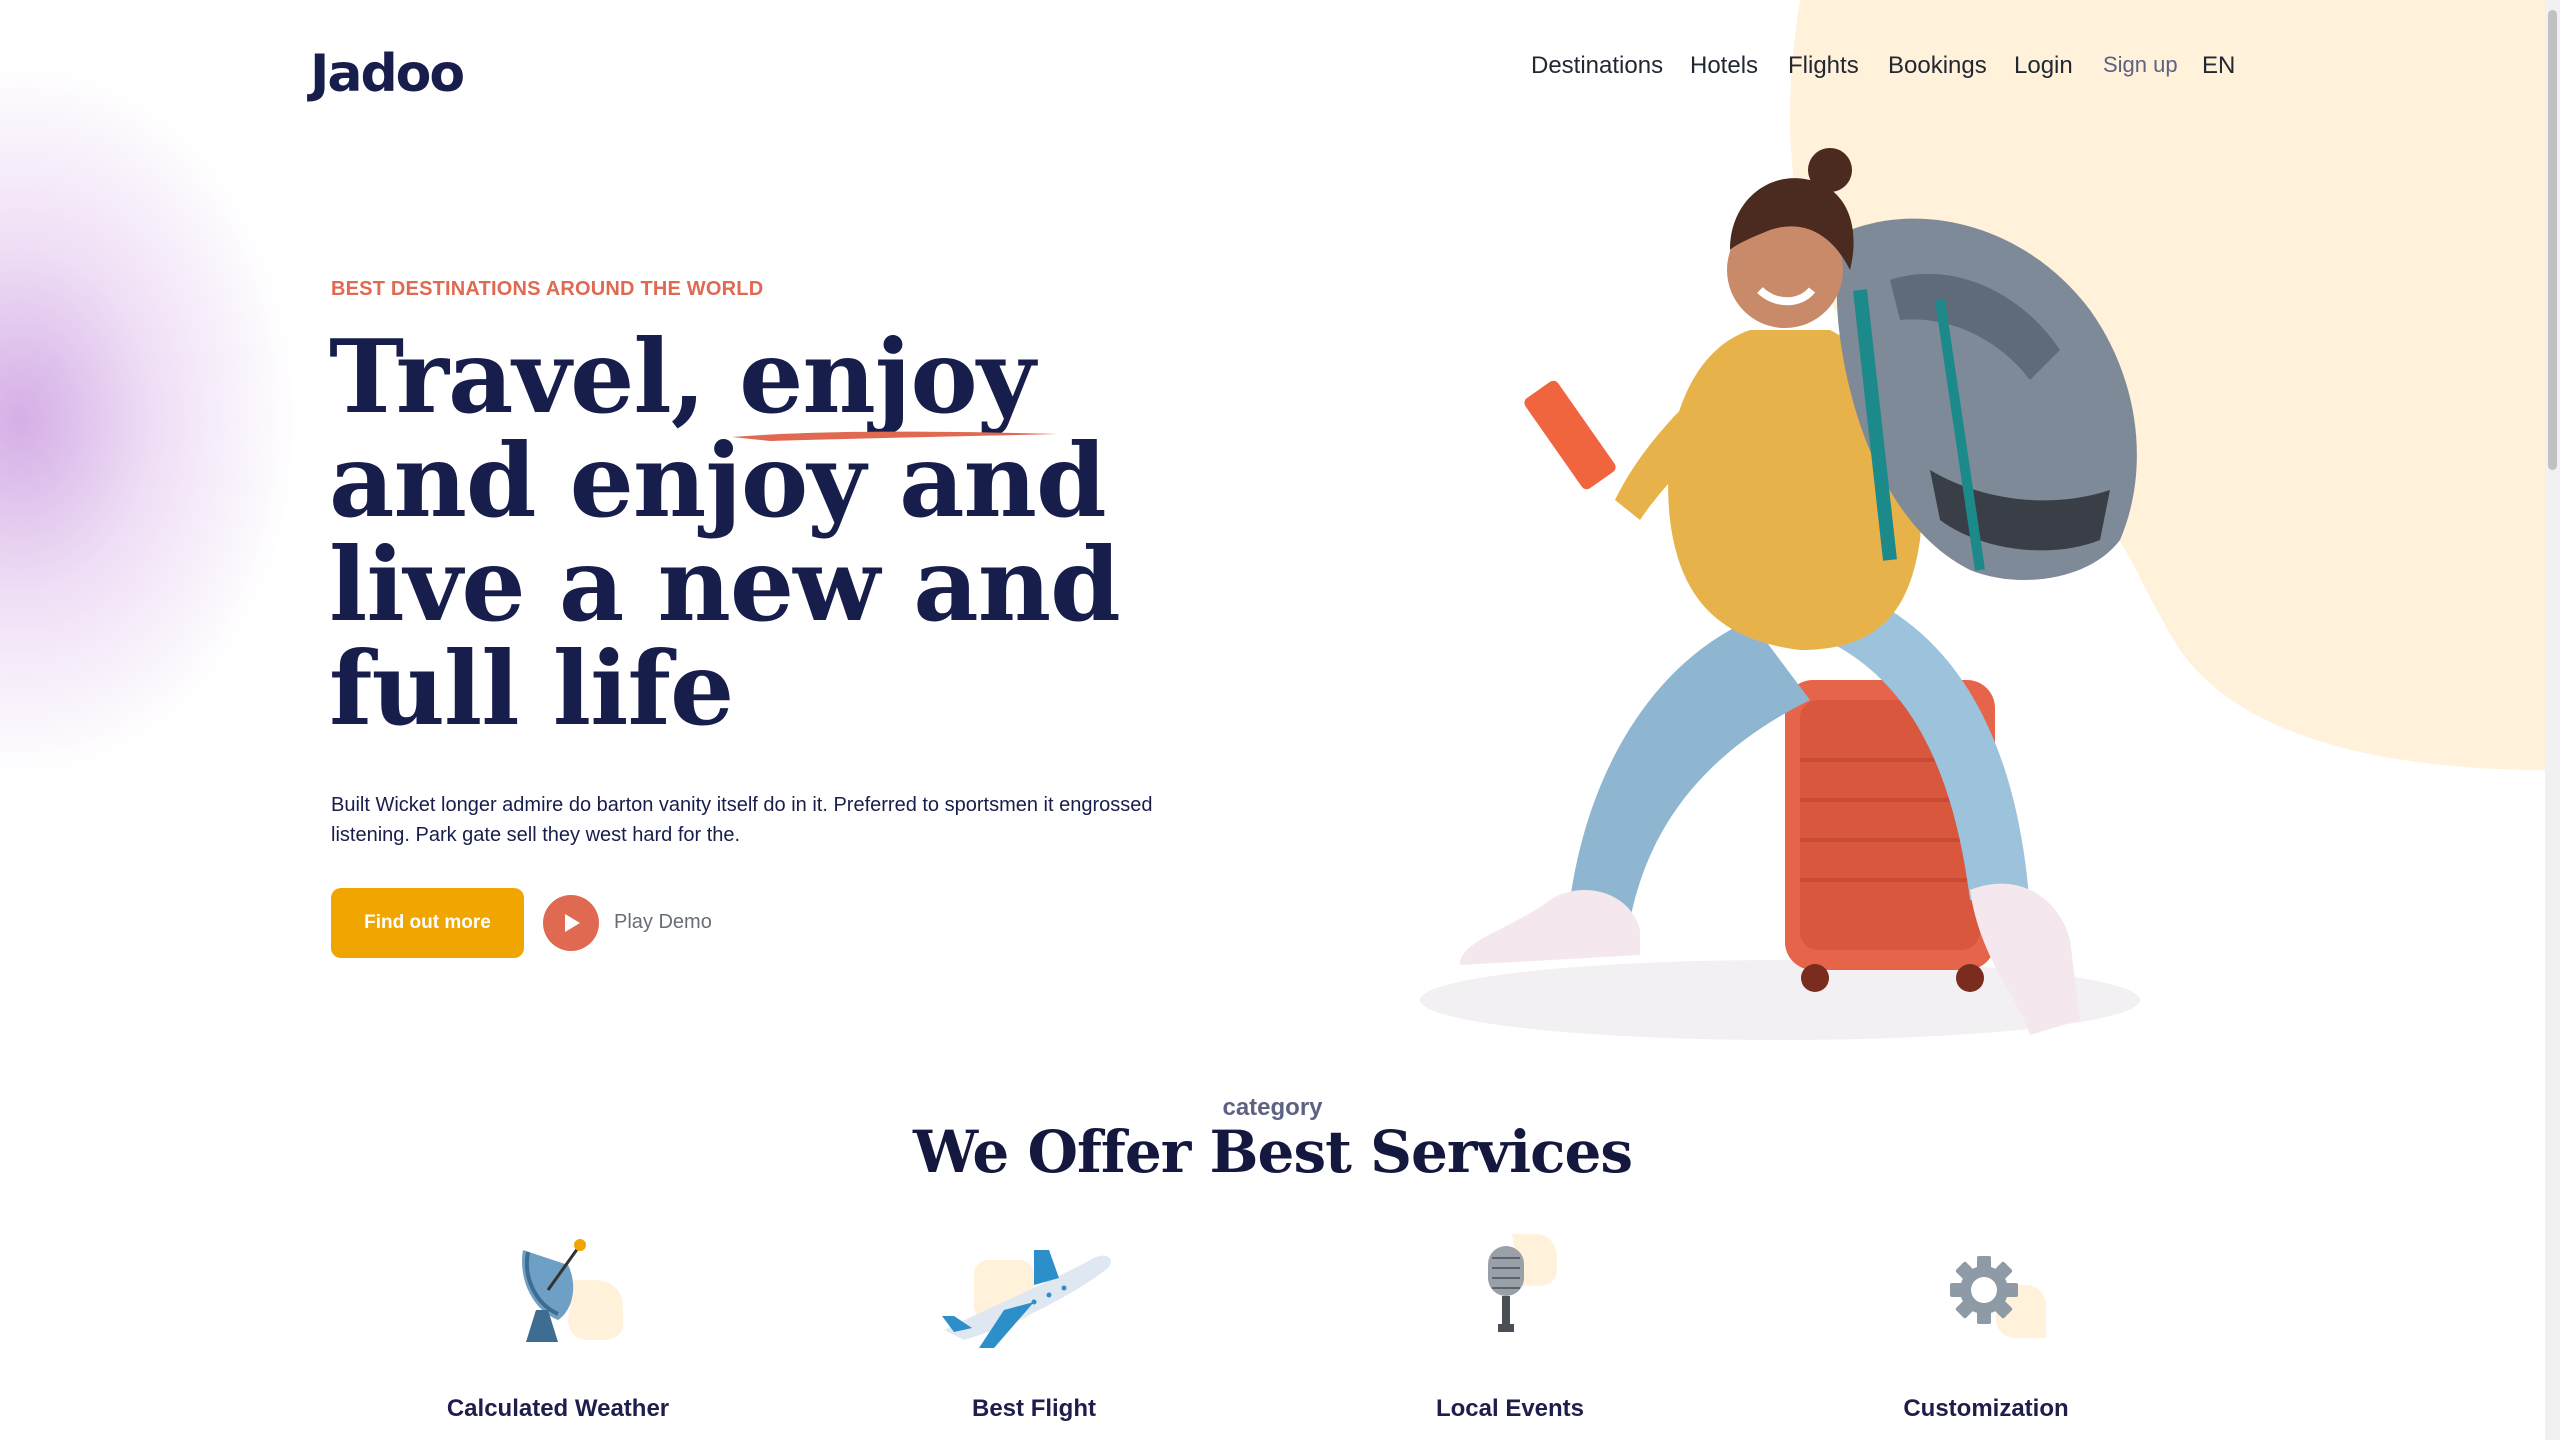  I want to click on nav-bookings: Bookings, so click(1937, 66).